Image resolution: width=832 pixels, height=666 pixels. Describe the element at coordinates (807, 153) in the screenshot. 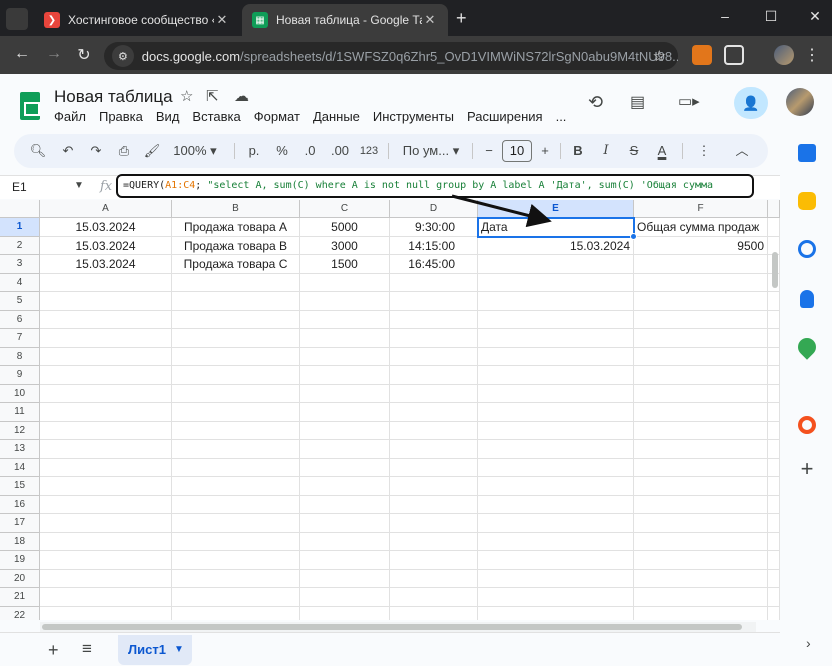

I see `calendar-icon` at that location.